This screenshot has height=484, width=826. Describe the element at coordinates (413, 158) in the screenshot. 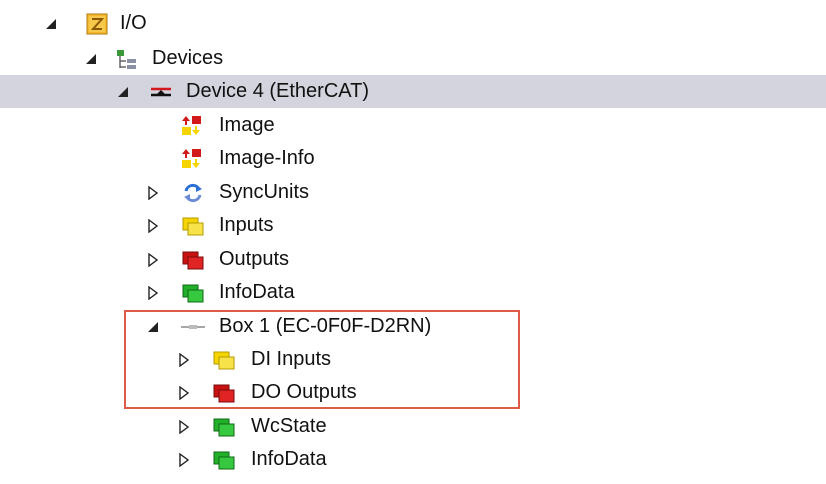

I see `tree-item-image-info: Image-Info` at that location.